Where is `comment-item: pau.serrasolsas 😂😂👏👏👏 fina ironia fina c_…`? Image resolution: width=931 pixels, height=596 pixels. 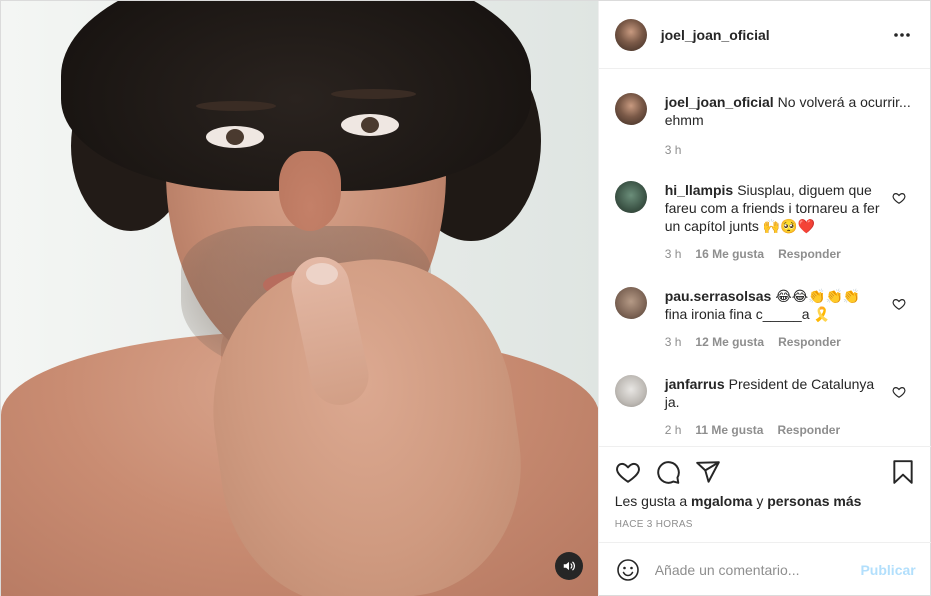 comment-item: pau.serrasolsas 😂😂👏👏👏 fina ironia fina c_… is located at coordinates (764, 319).